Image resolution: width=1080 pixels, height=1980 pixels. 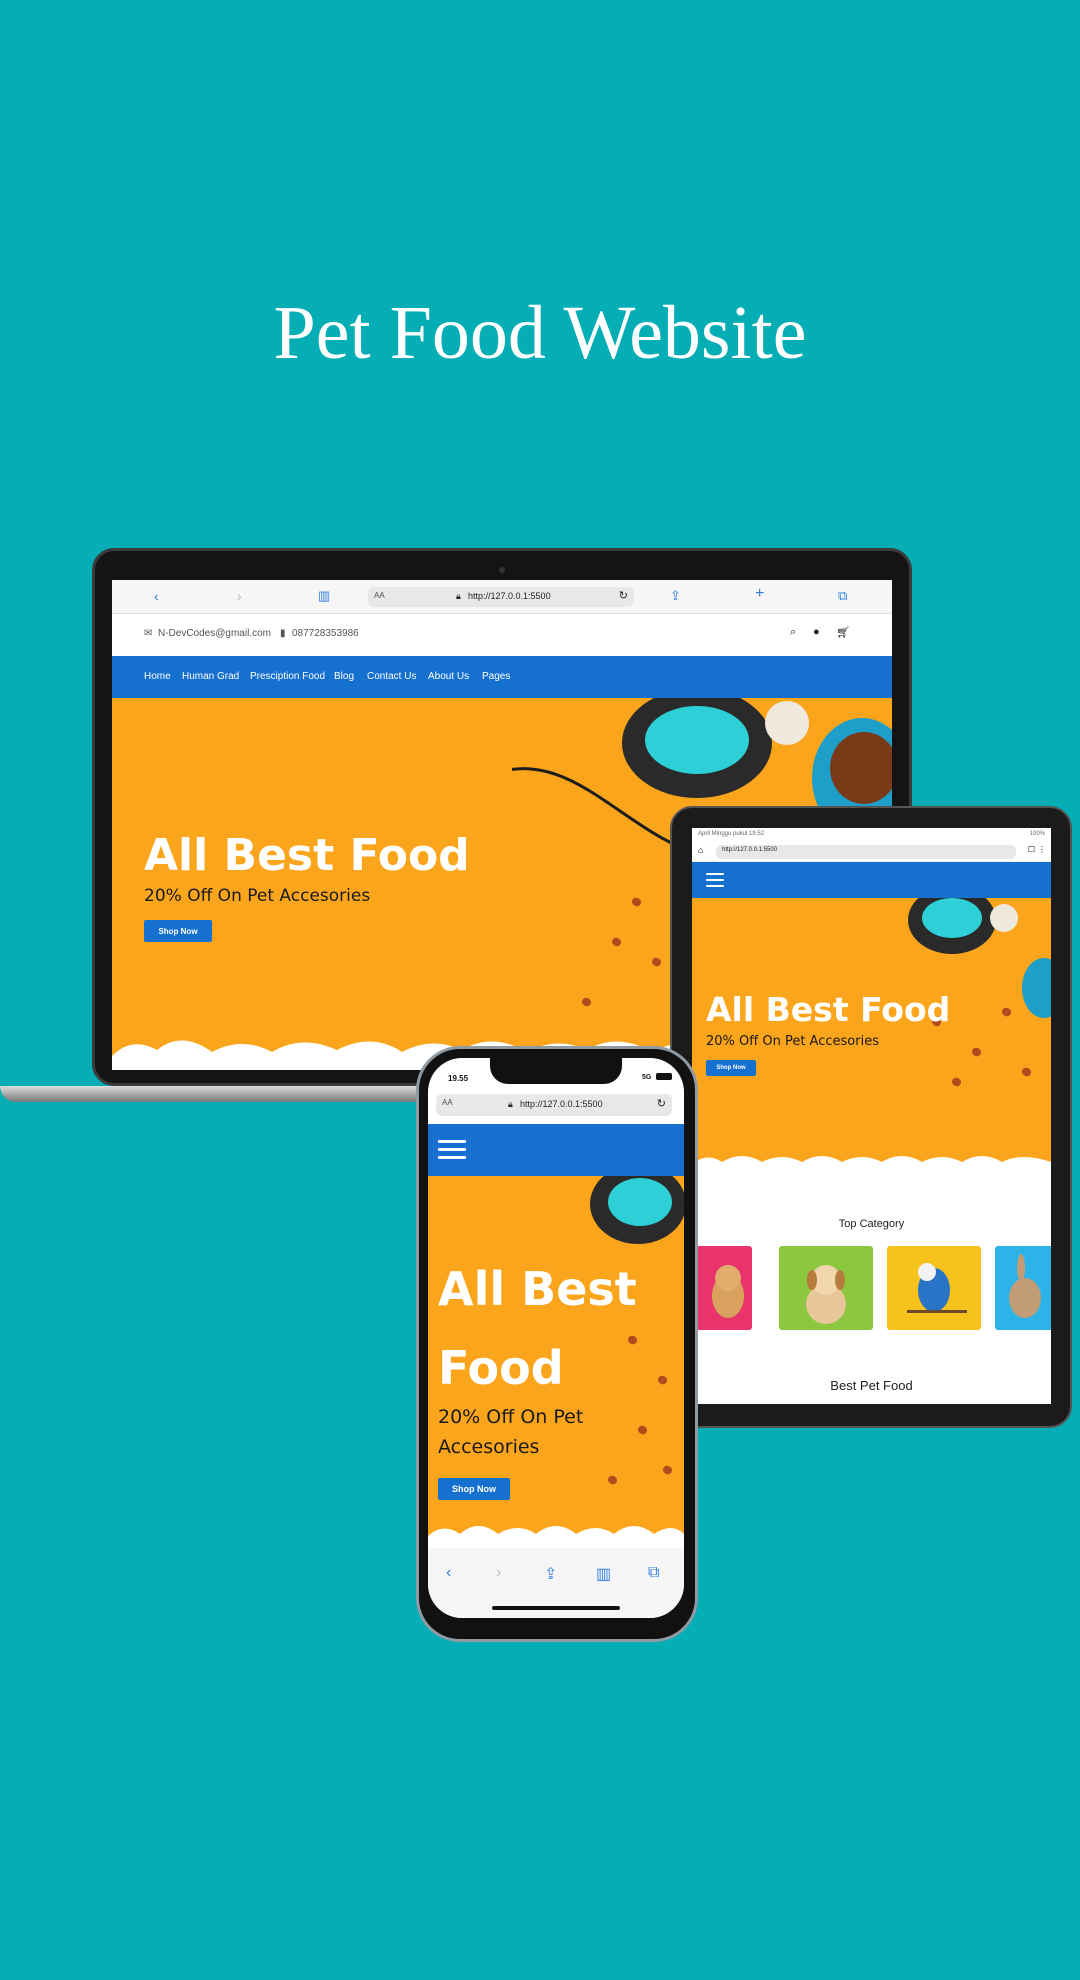 What do you see at coordinates (501, 1368) in the screenshot?
I see `hero-title-line2: Food` at bounding box center [501, 1368].